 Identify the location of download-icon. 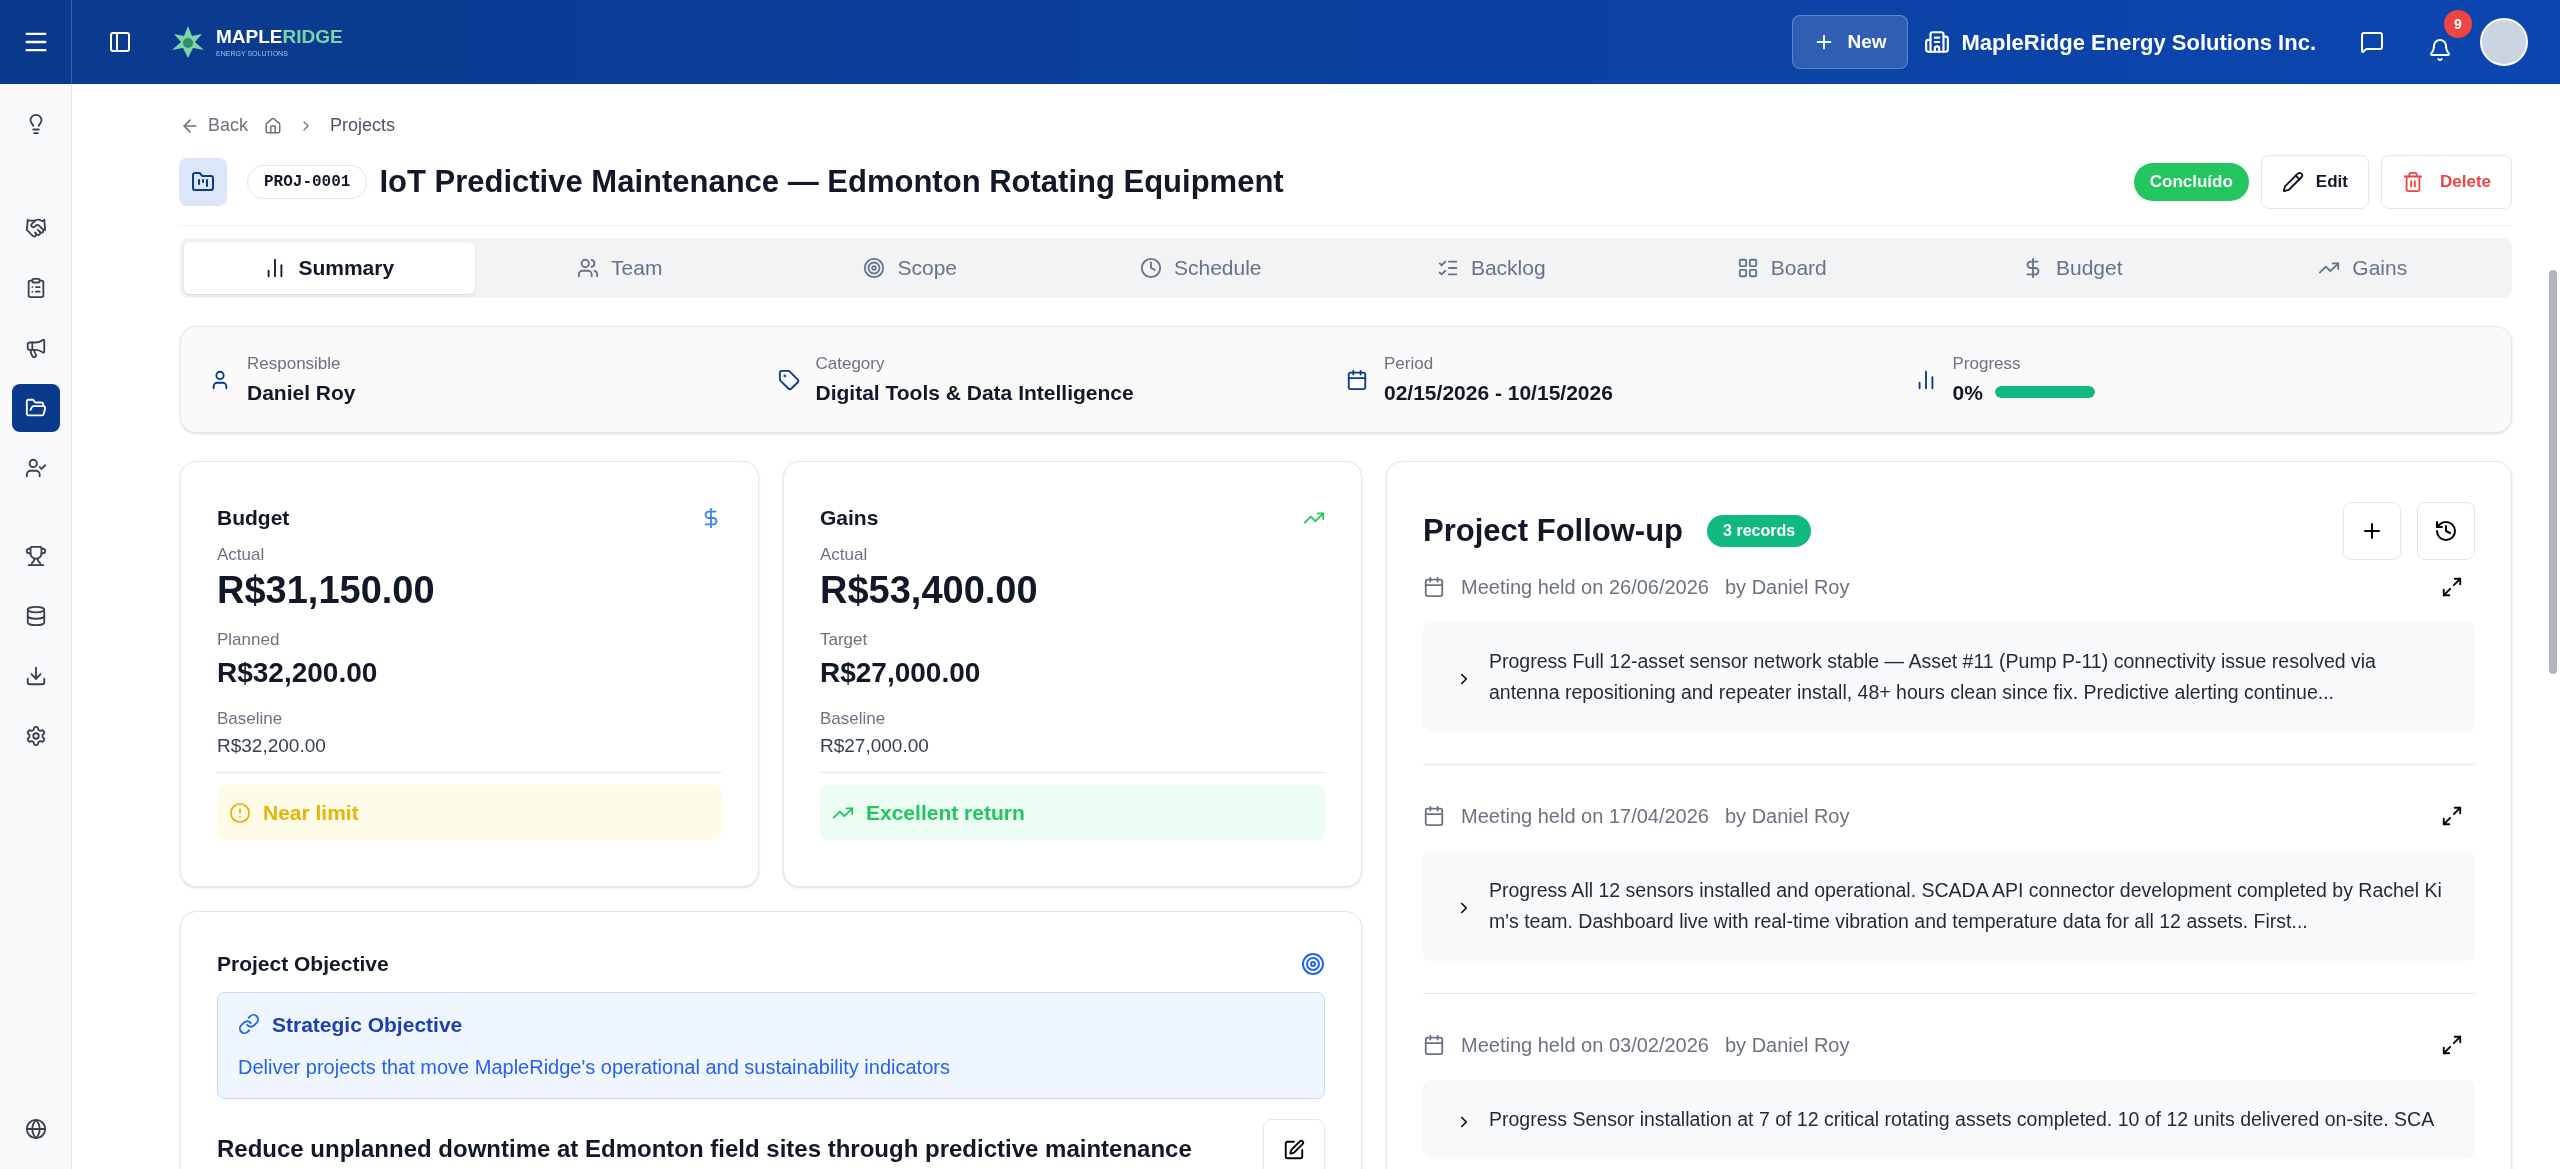
(35, 676).